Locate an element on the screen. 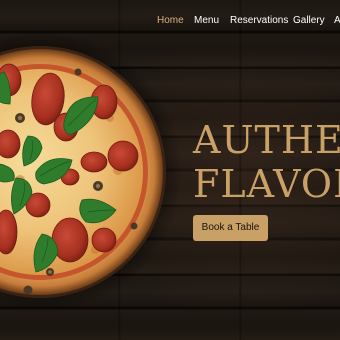 The height and width of the screenshot is (340, 340). top-navigation: Home Menu Reservations Gallery A is located at coordinates (170, 22).